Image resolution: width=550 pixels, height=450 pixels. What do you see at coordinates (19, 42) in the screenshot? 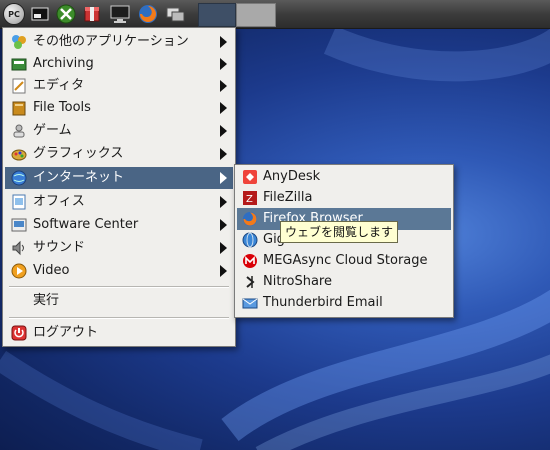
I see `other-apps-icon` at bounding box center [19, 42].